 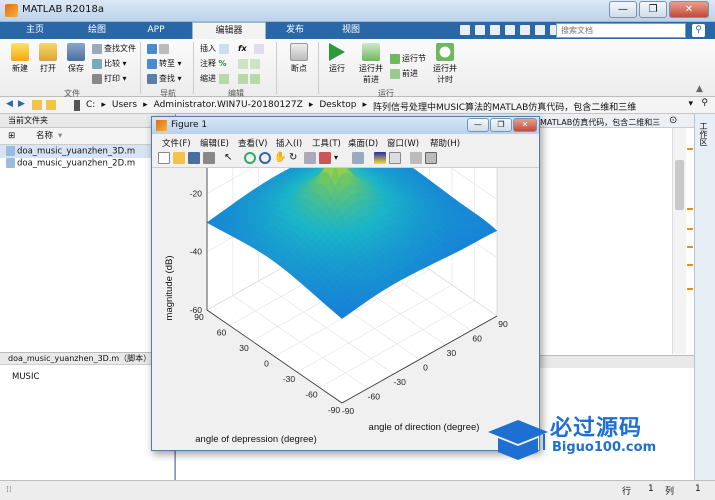 I want to click on tab-apps: APP, so click(x=156, y=30).